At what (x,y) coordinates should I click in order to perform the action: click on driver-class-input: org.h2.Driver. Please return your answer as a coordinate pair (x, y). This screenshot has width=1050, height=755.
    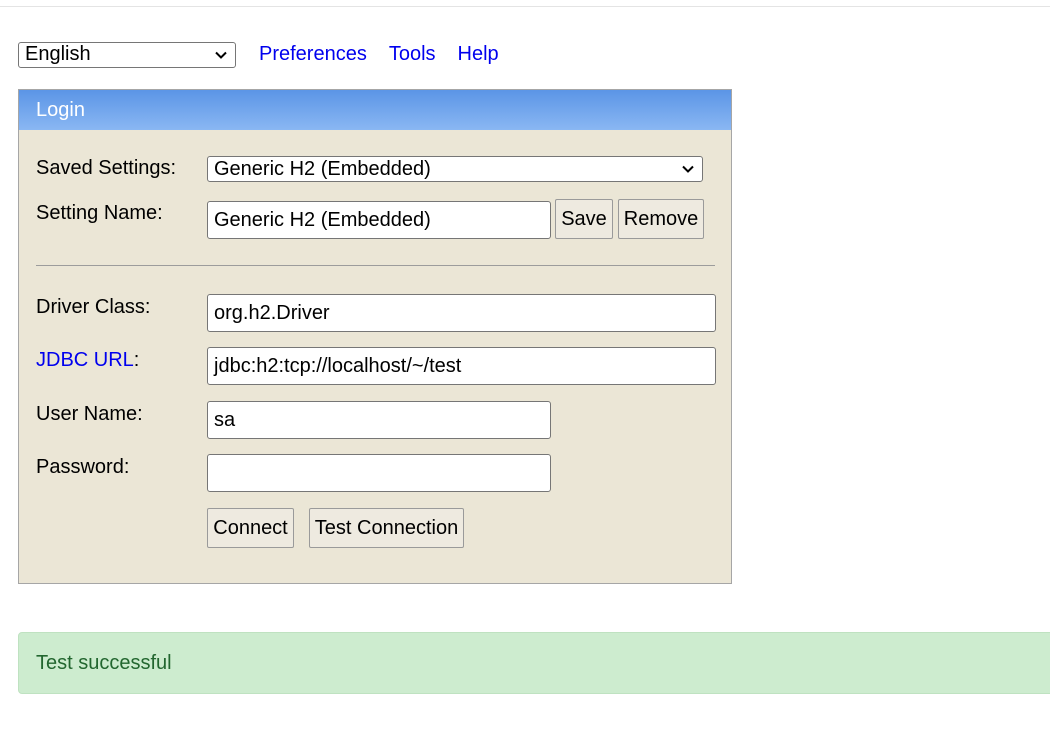
    Looking at the image, I should click on (461, 313).